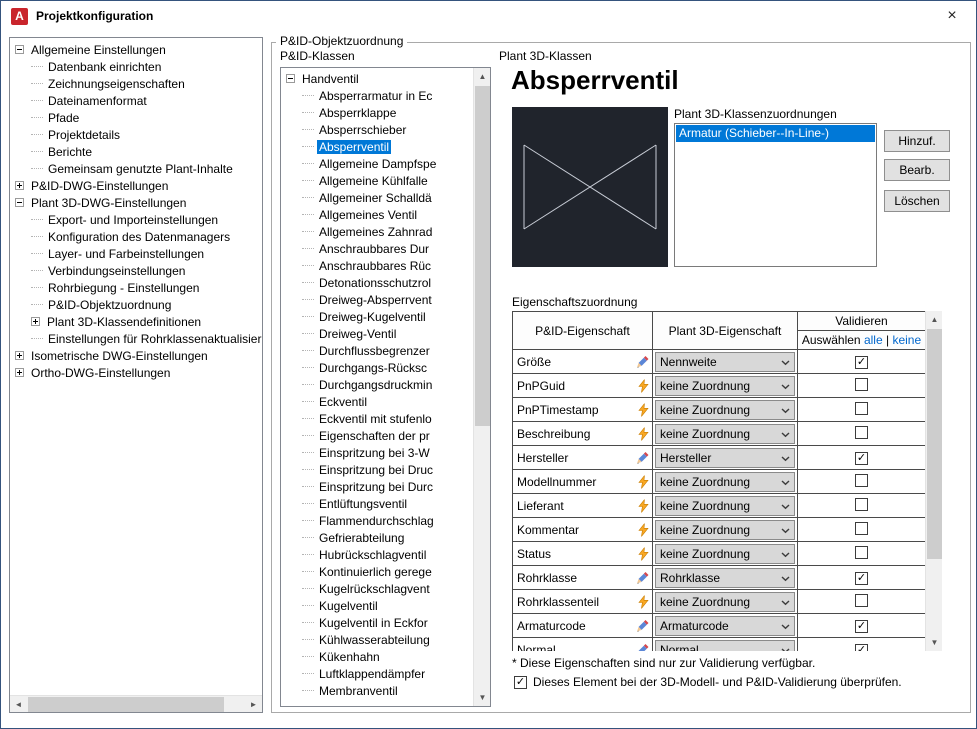 The width and height of the screenshot is (977, 729). Describe the element at coordinates (136, 117) in the screenshot. I see `tree-item: Pfade` at that location.